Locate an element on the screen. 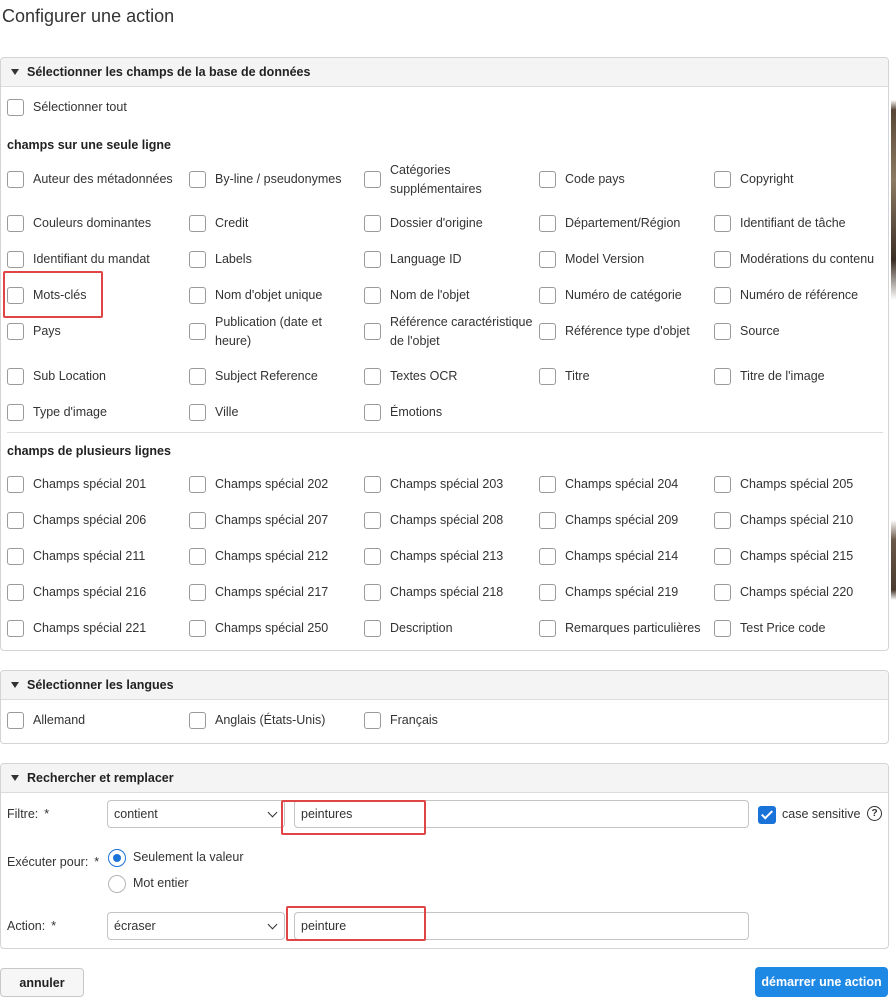 Image resolution: width=896 pixels, height=1001 pixels. field-checkbox-credit: Credit is located at coordinates (218, 224).